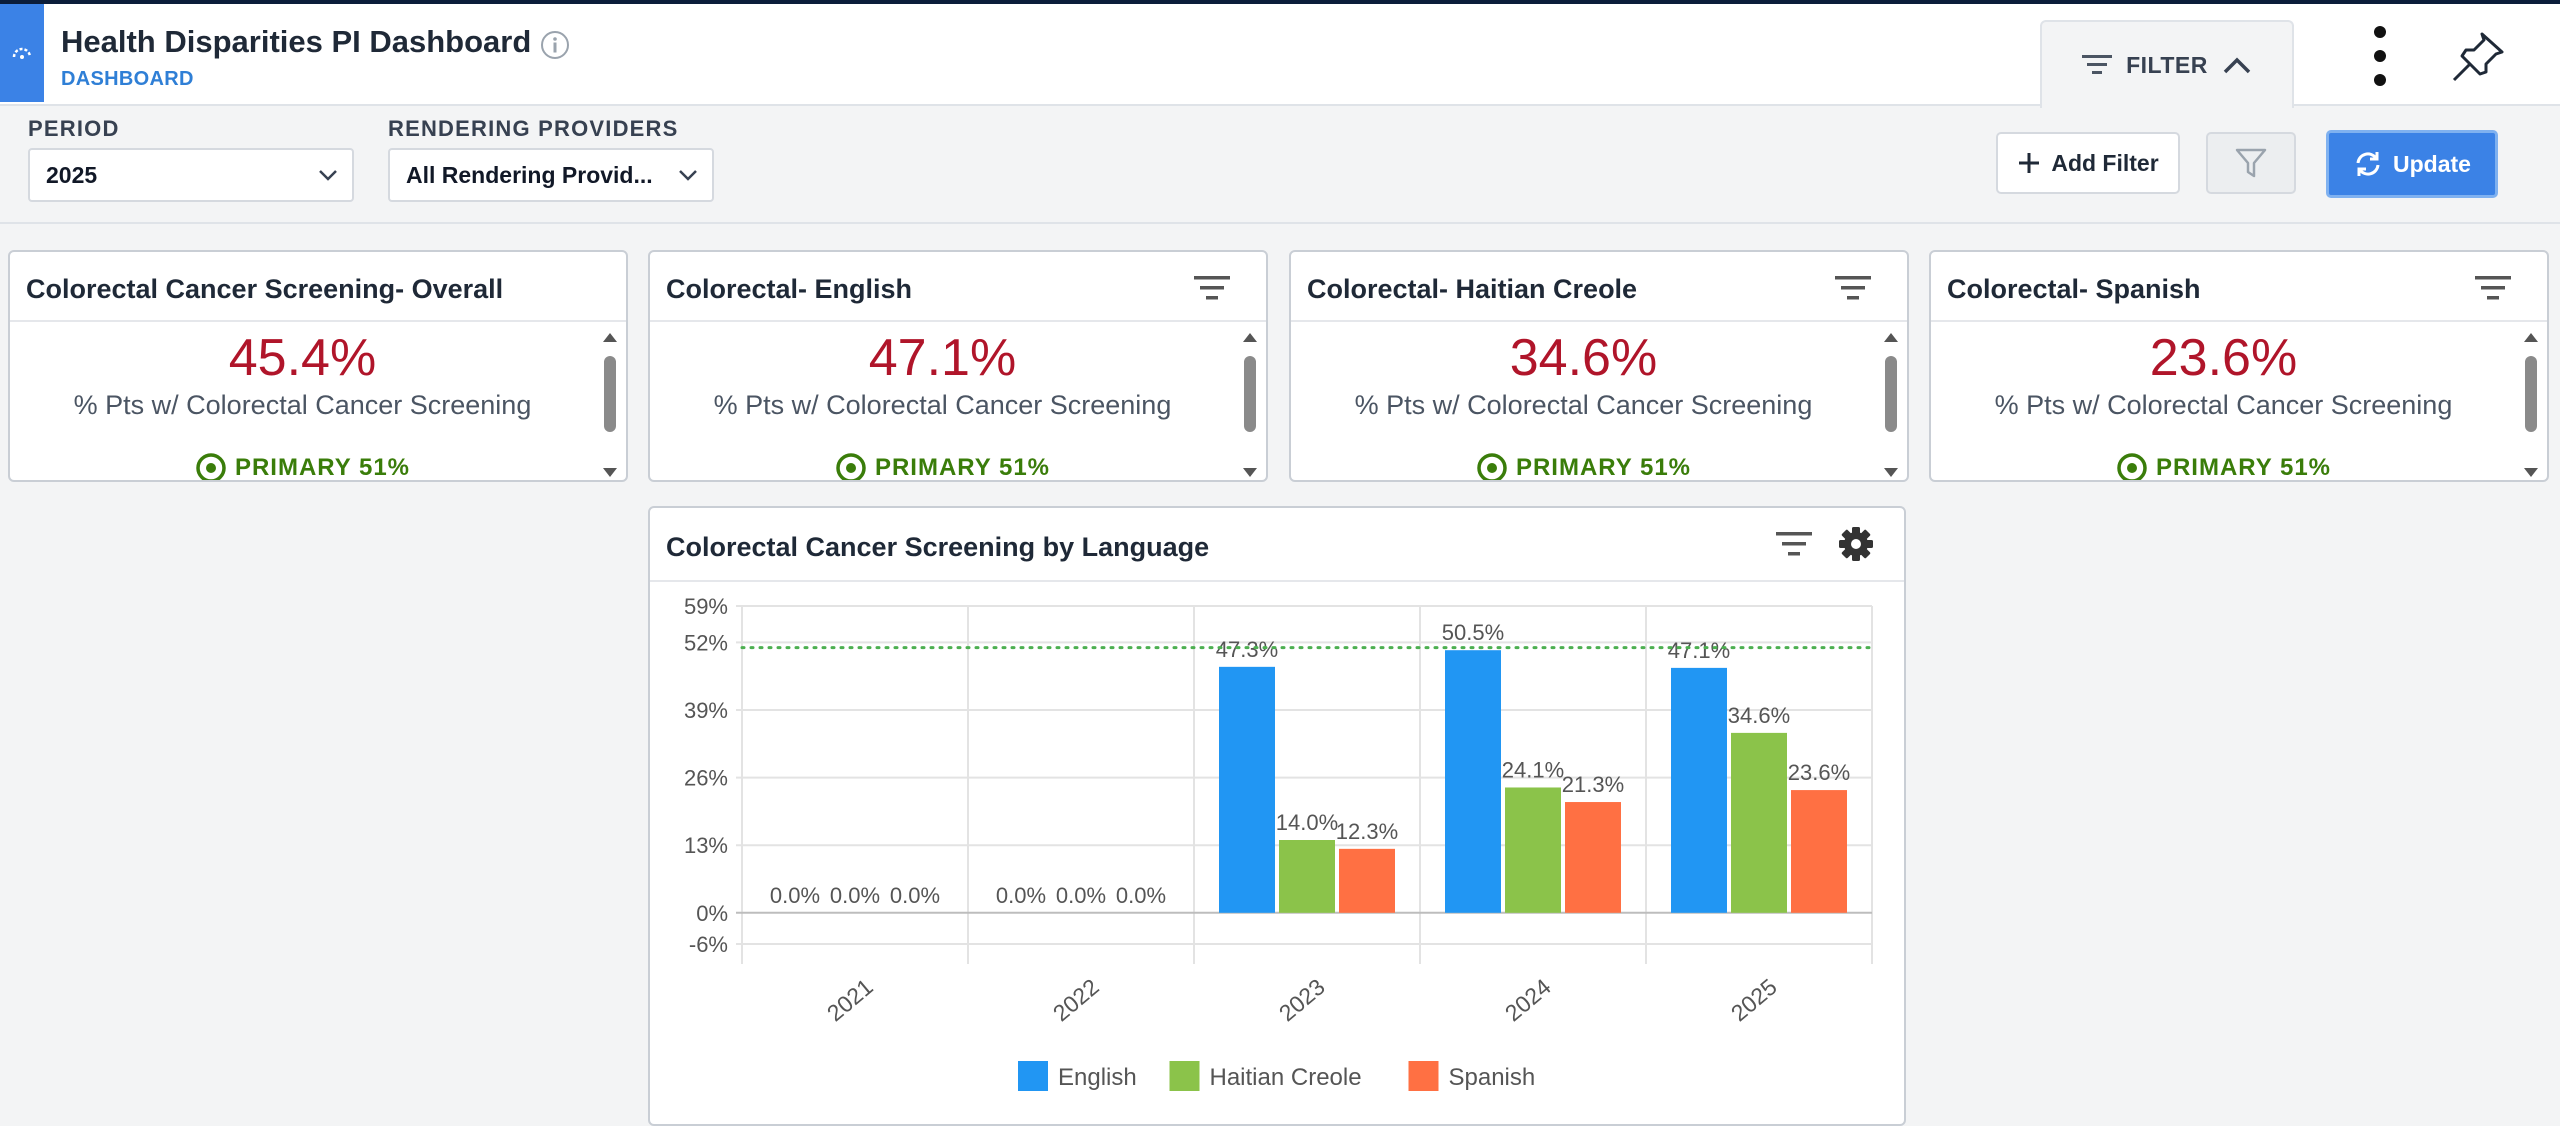  I want to click on card-title: Colorectal Cancer Screening- Overall, so click(265, 289).